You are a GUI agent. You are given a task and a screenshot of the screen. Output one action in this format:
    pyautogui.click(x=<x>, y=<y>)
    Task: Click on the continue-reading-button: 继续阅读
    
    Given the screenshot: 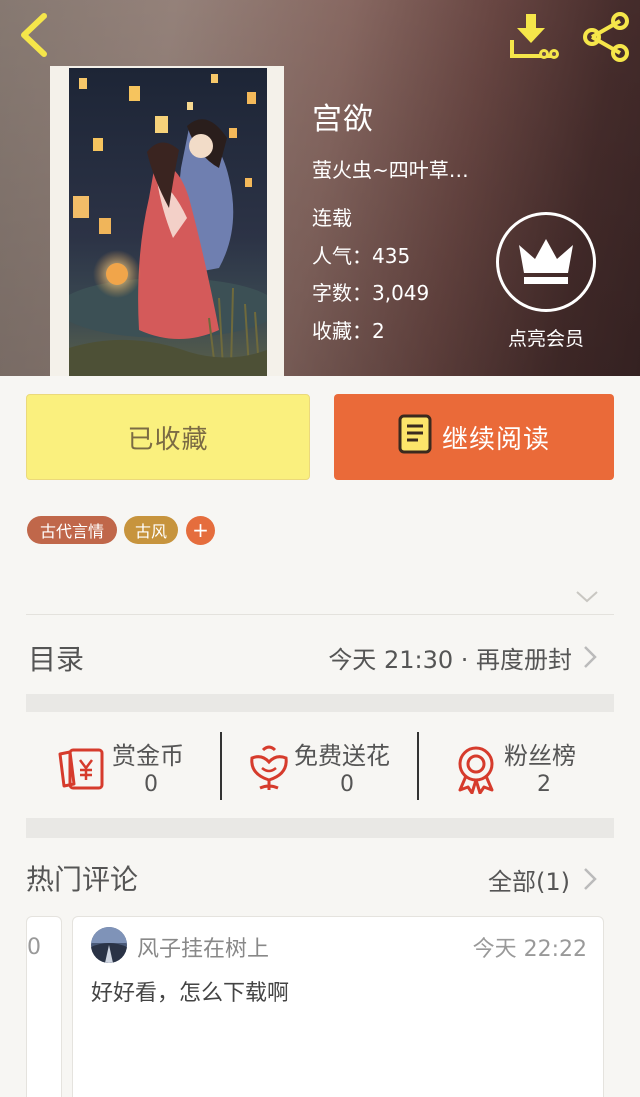 What is the action you would take?
    pyautogui.click(x=474, y=437)
    